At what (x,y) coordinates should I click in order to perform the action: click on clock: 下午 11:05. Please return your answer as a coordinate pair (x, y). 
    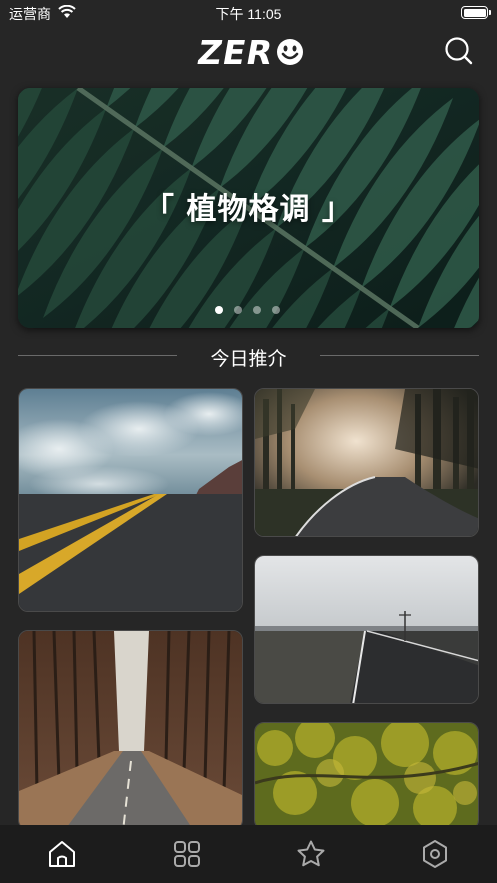
    Looking at the image, I should click on (248, 14).